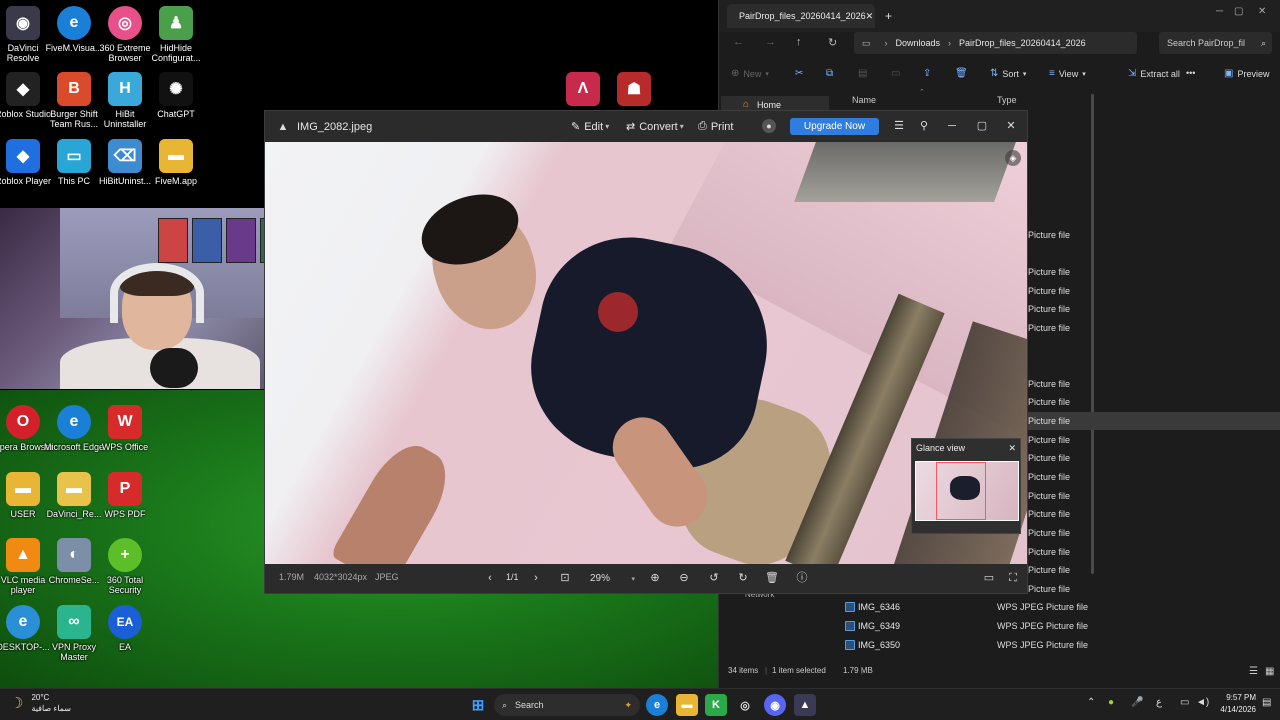 The width and height of the screenshot is (1280, 720). I want to click on more-options-button: •••, so click(1190, 73).